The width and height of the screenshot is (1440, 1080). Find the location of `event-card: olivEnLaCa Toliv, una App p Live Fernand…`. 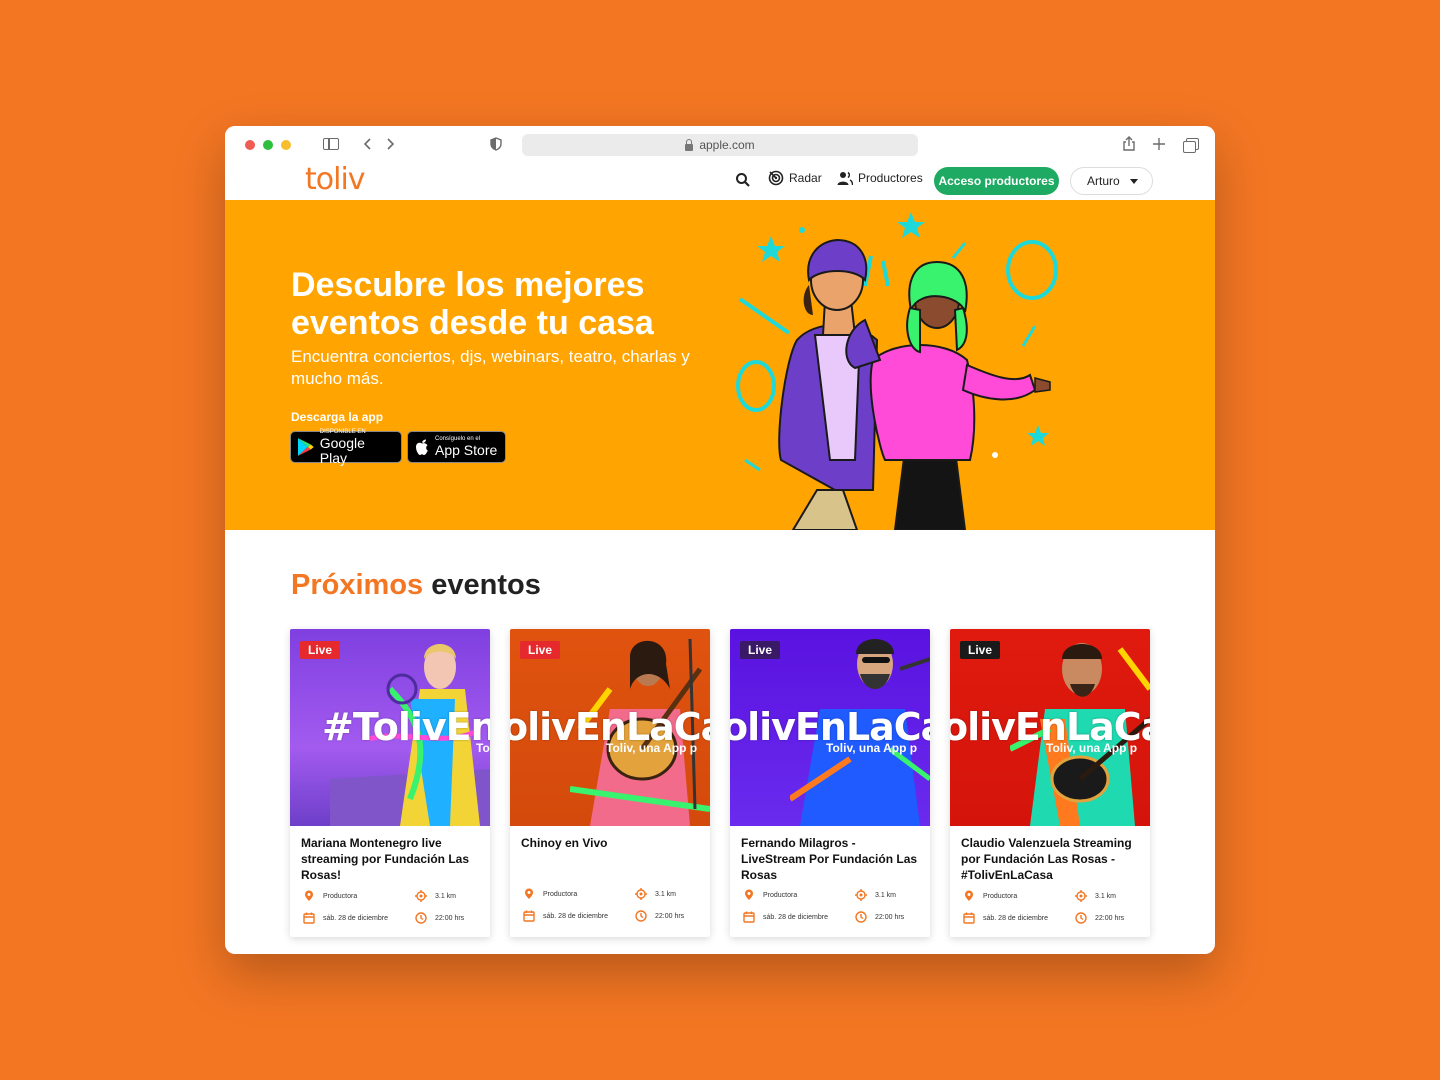

event-card: olivEnLaCa Toliv, una App p Live Fernand… is located at coordinates (830, 783).